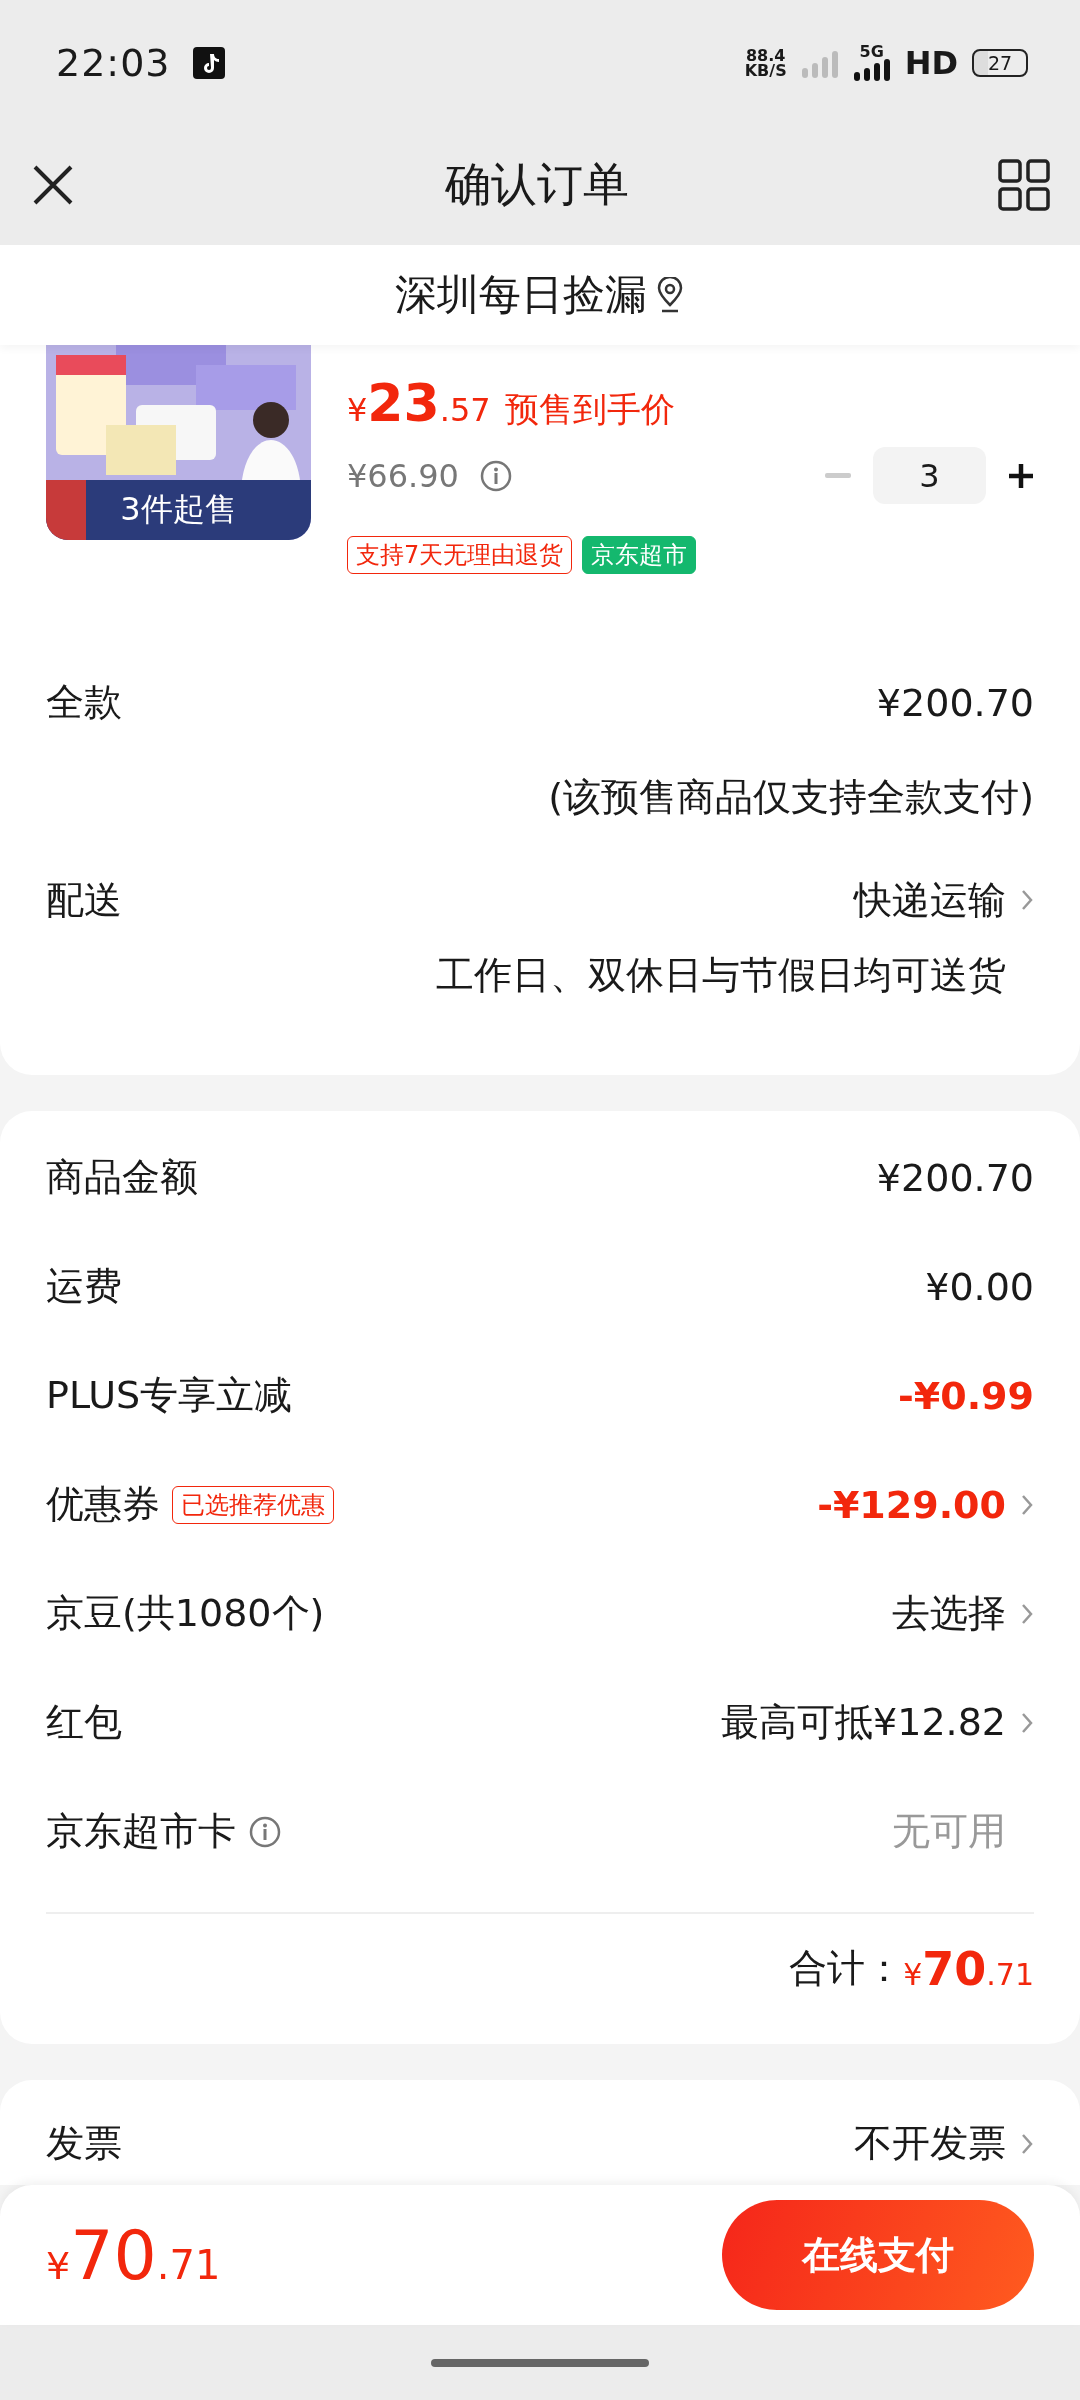  Describe the element at coordinates (955, 1177) in the screenshot. I see `row-value: ¥200.70` at that location.